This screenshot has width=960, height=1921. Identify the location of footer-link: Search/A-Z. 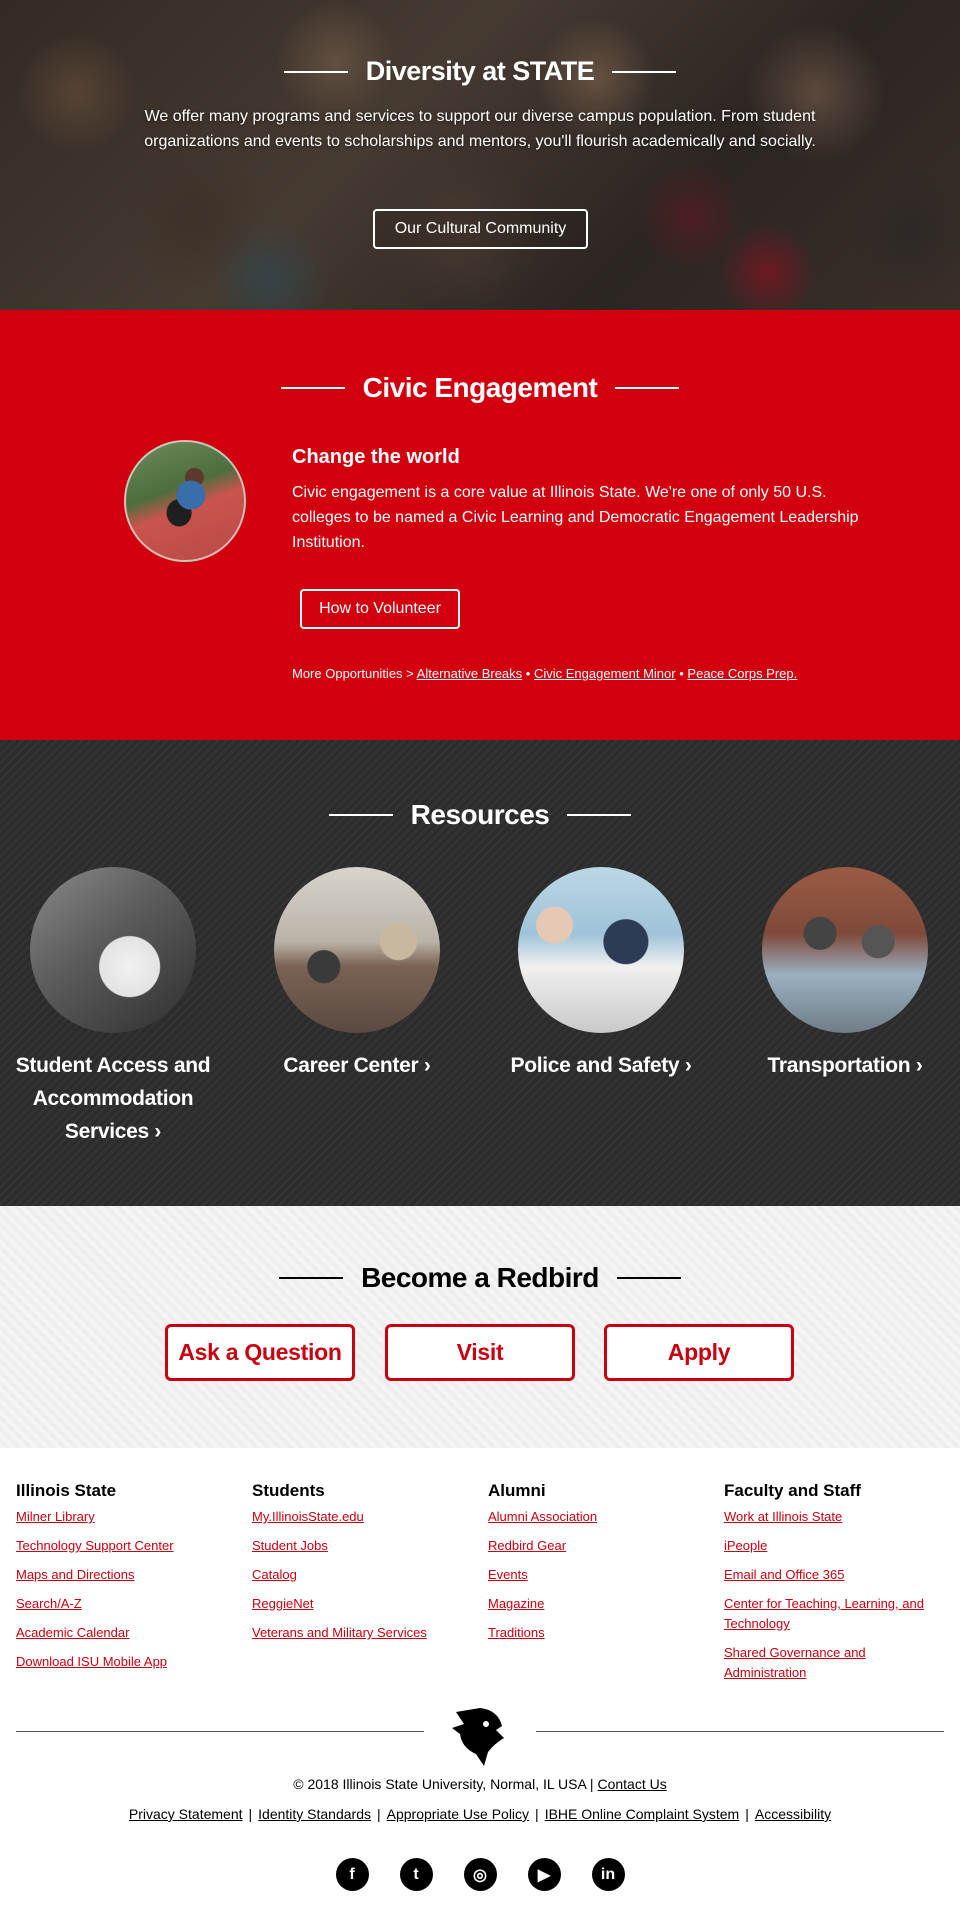
(128, 1604).